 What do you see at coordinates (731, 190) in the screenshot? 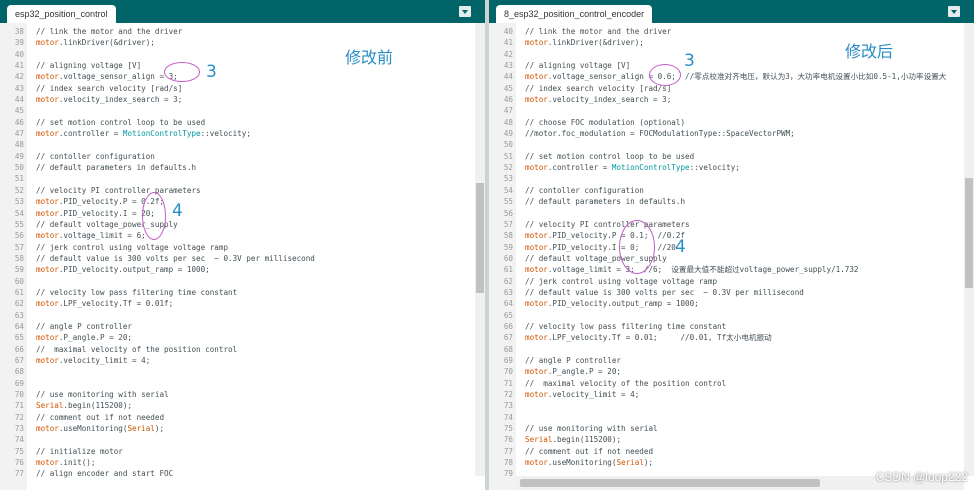
I see `code-line: 54 // contoller configuration` at bounding box center [731, 190].